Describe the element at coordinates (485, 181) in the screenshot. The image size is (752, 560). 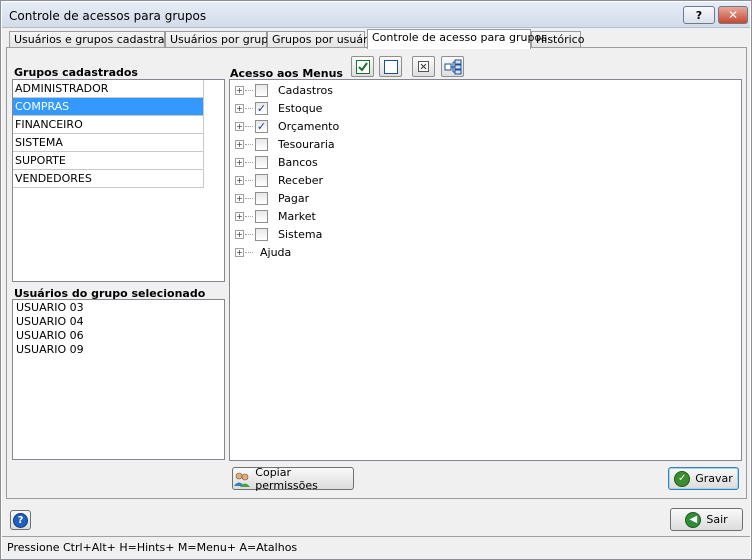
I see `tree-node-receber: + Receber` at that location.